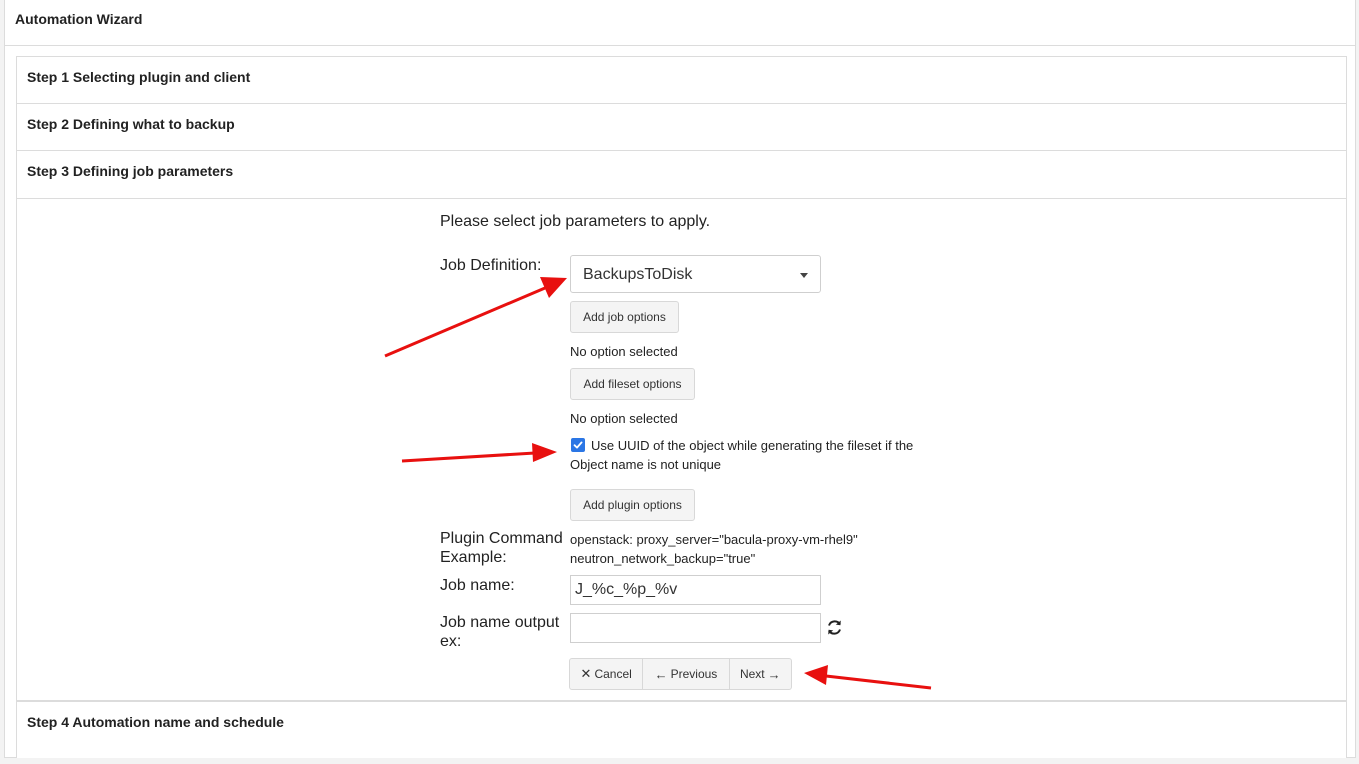  What do you see at coordinates (752, 674) in the screenshot?
I see `next-label: Next` at bounding box center [752, 674].